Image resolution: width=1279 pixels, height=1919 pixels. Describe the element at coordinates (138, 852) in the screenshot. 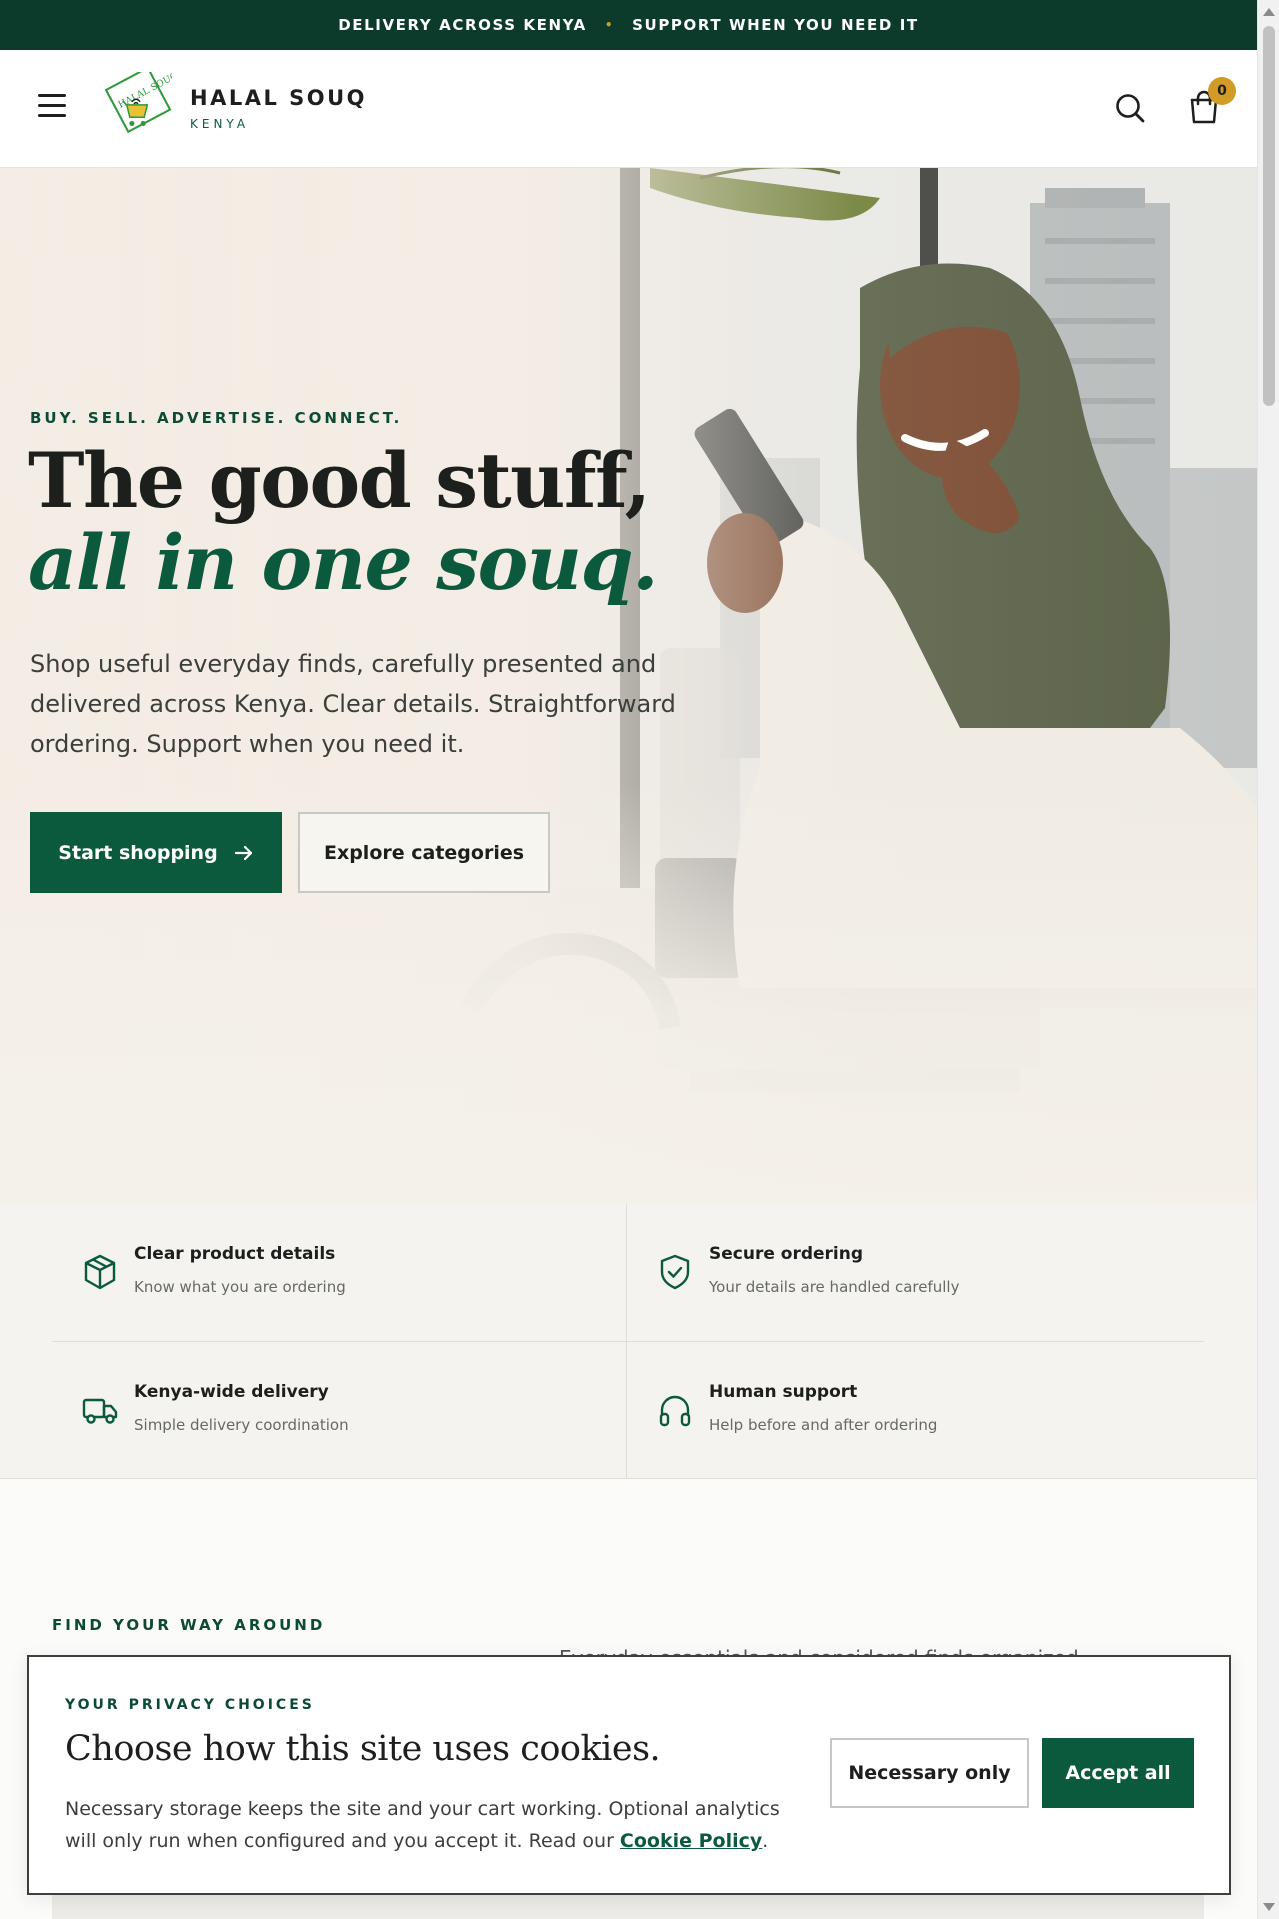

I see `start-shopping-label: Start shopping` at that location.